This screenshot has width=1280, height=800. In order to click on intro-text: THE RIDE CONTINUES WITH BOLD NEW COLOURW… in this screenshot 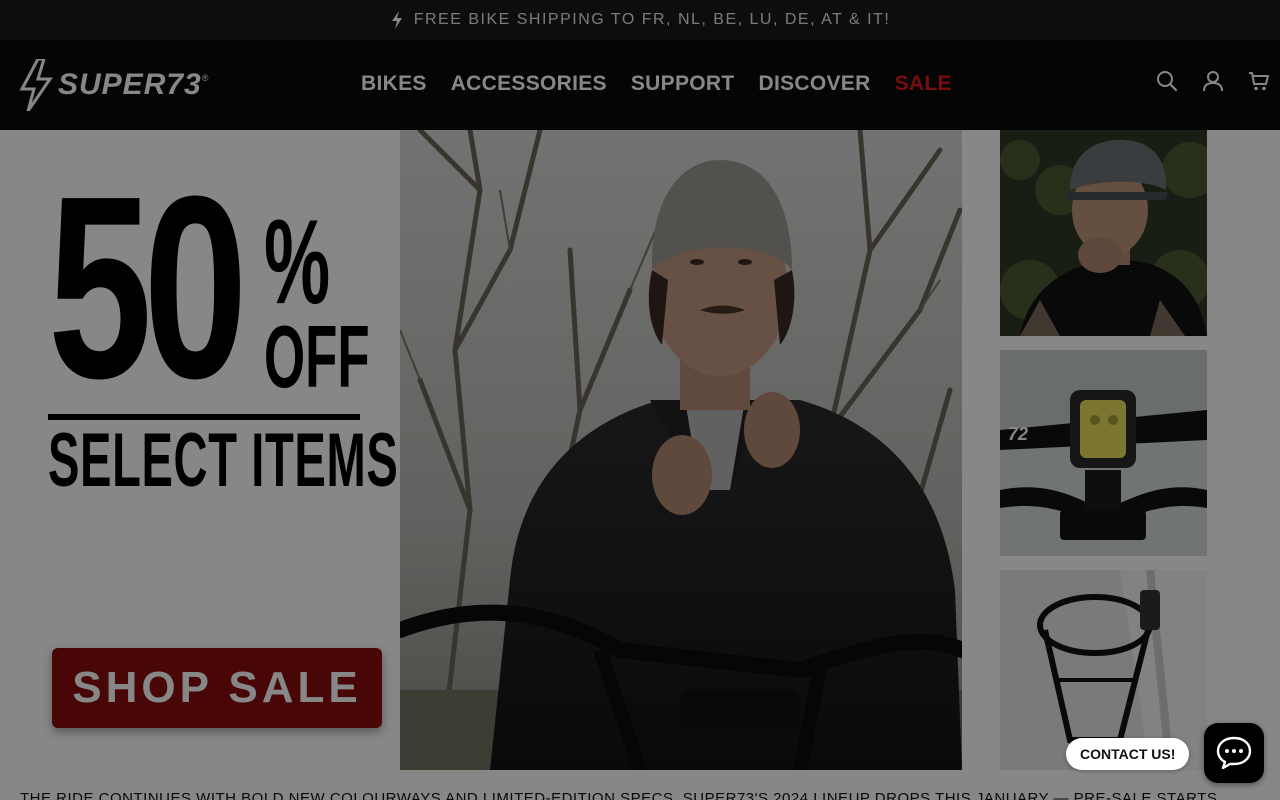, I will do `click(619, 795)`.